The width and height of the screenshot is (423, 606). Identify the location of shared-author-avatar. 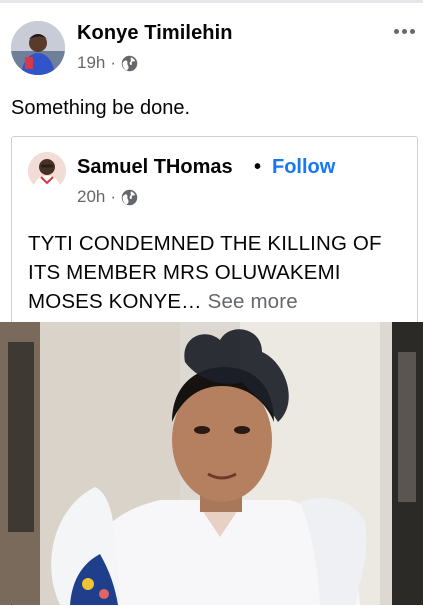
(47, 171).